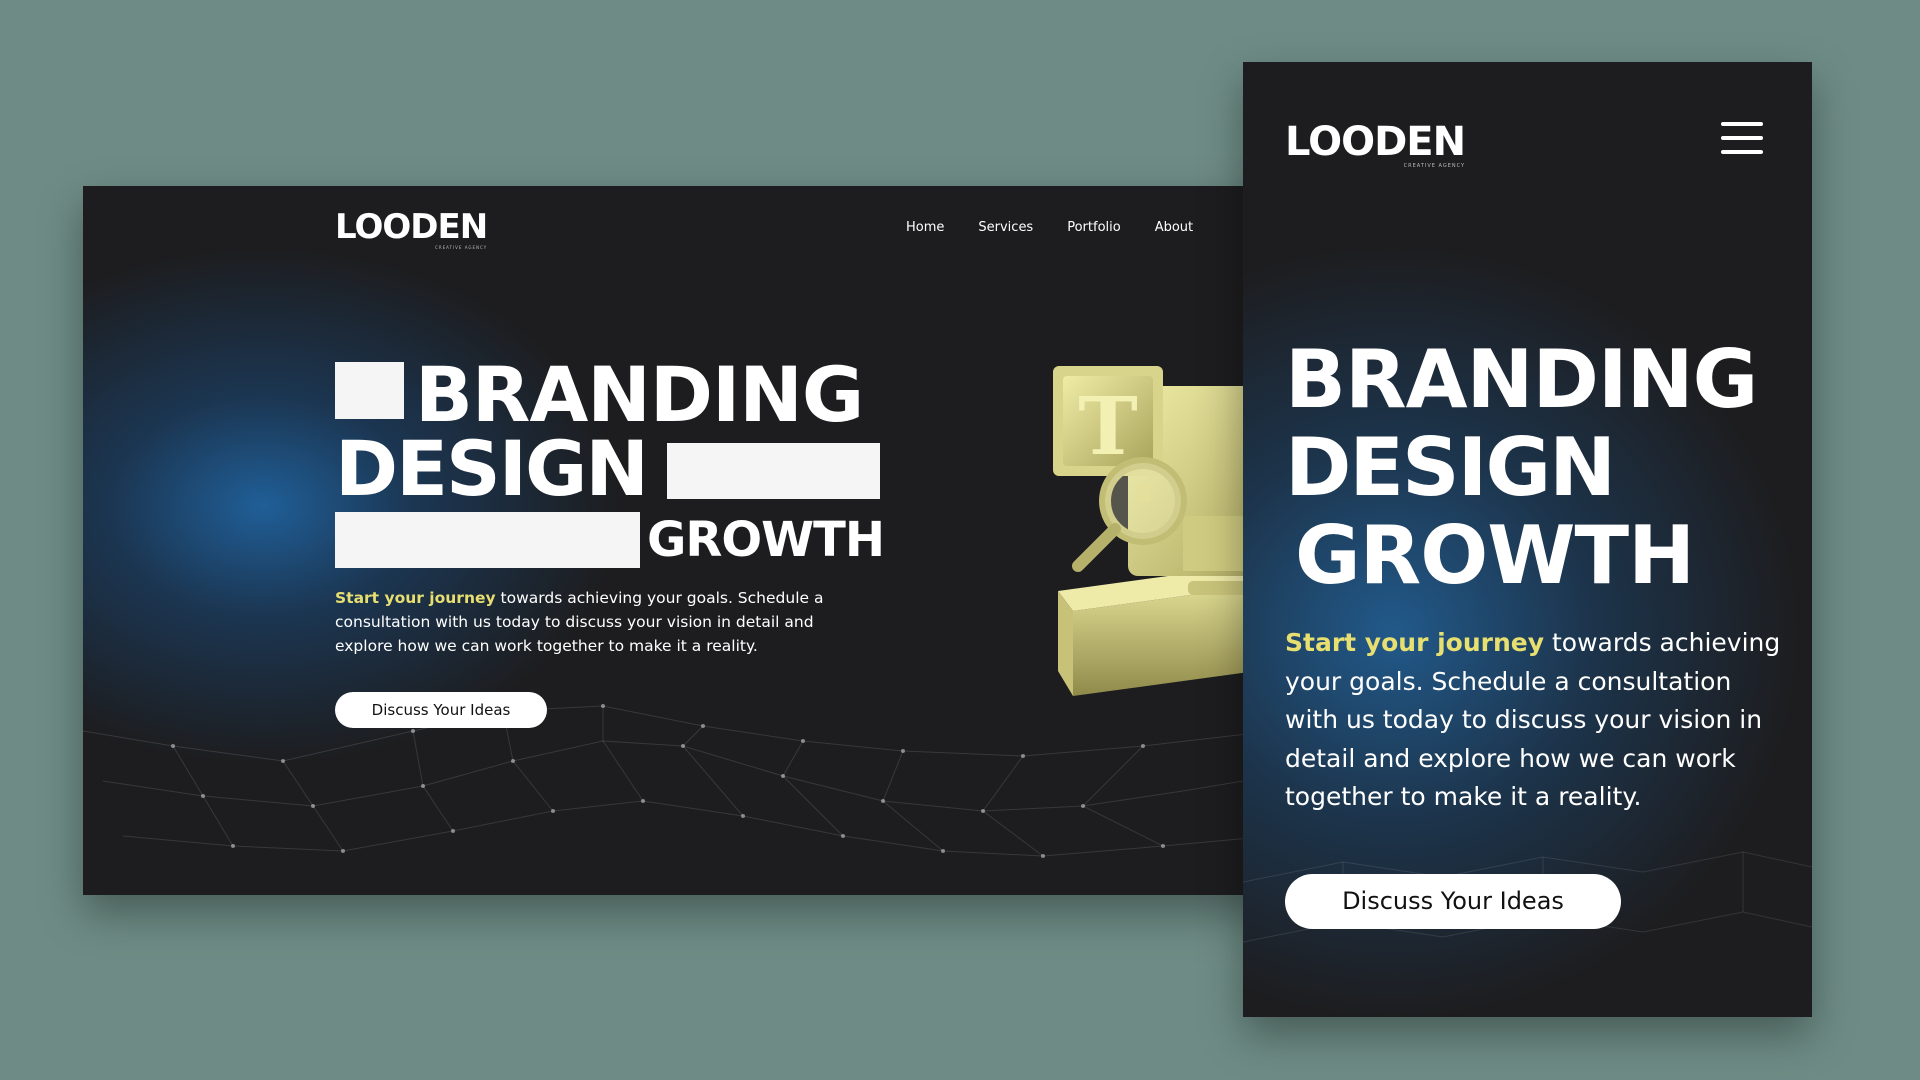  Describe the element at coordinates (1163, 531) in the screenshot. I see `design-tools-illustration: T` at that location.